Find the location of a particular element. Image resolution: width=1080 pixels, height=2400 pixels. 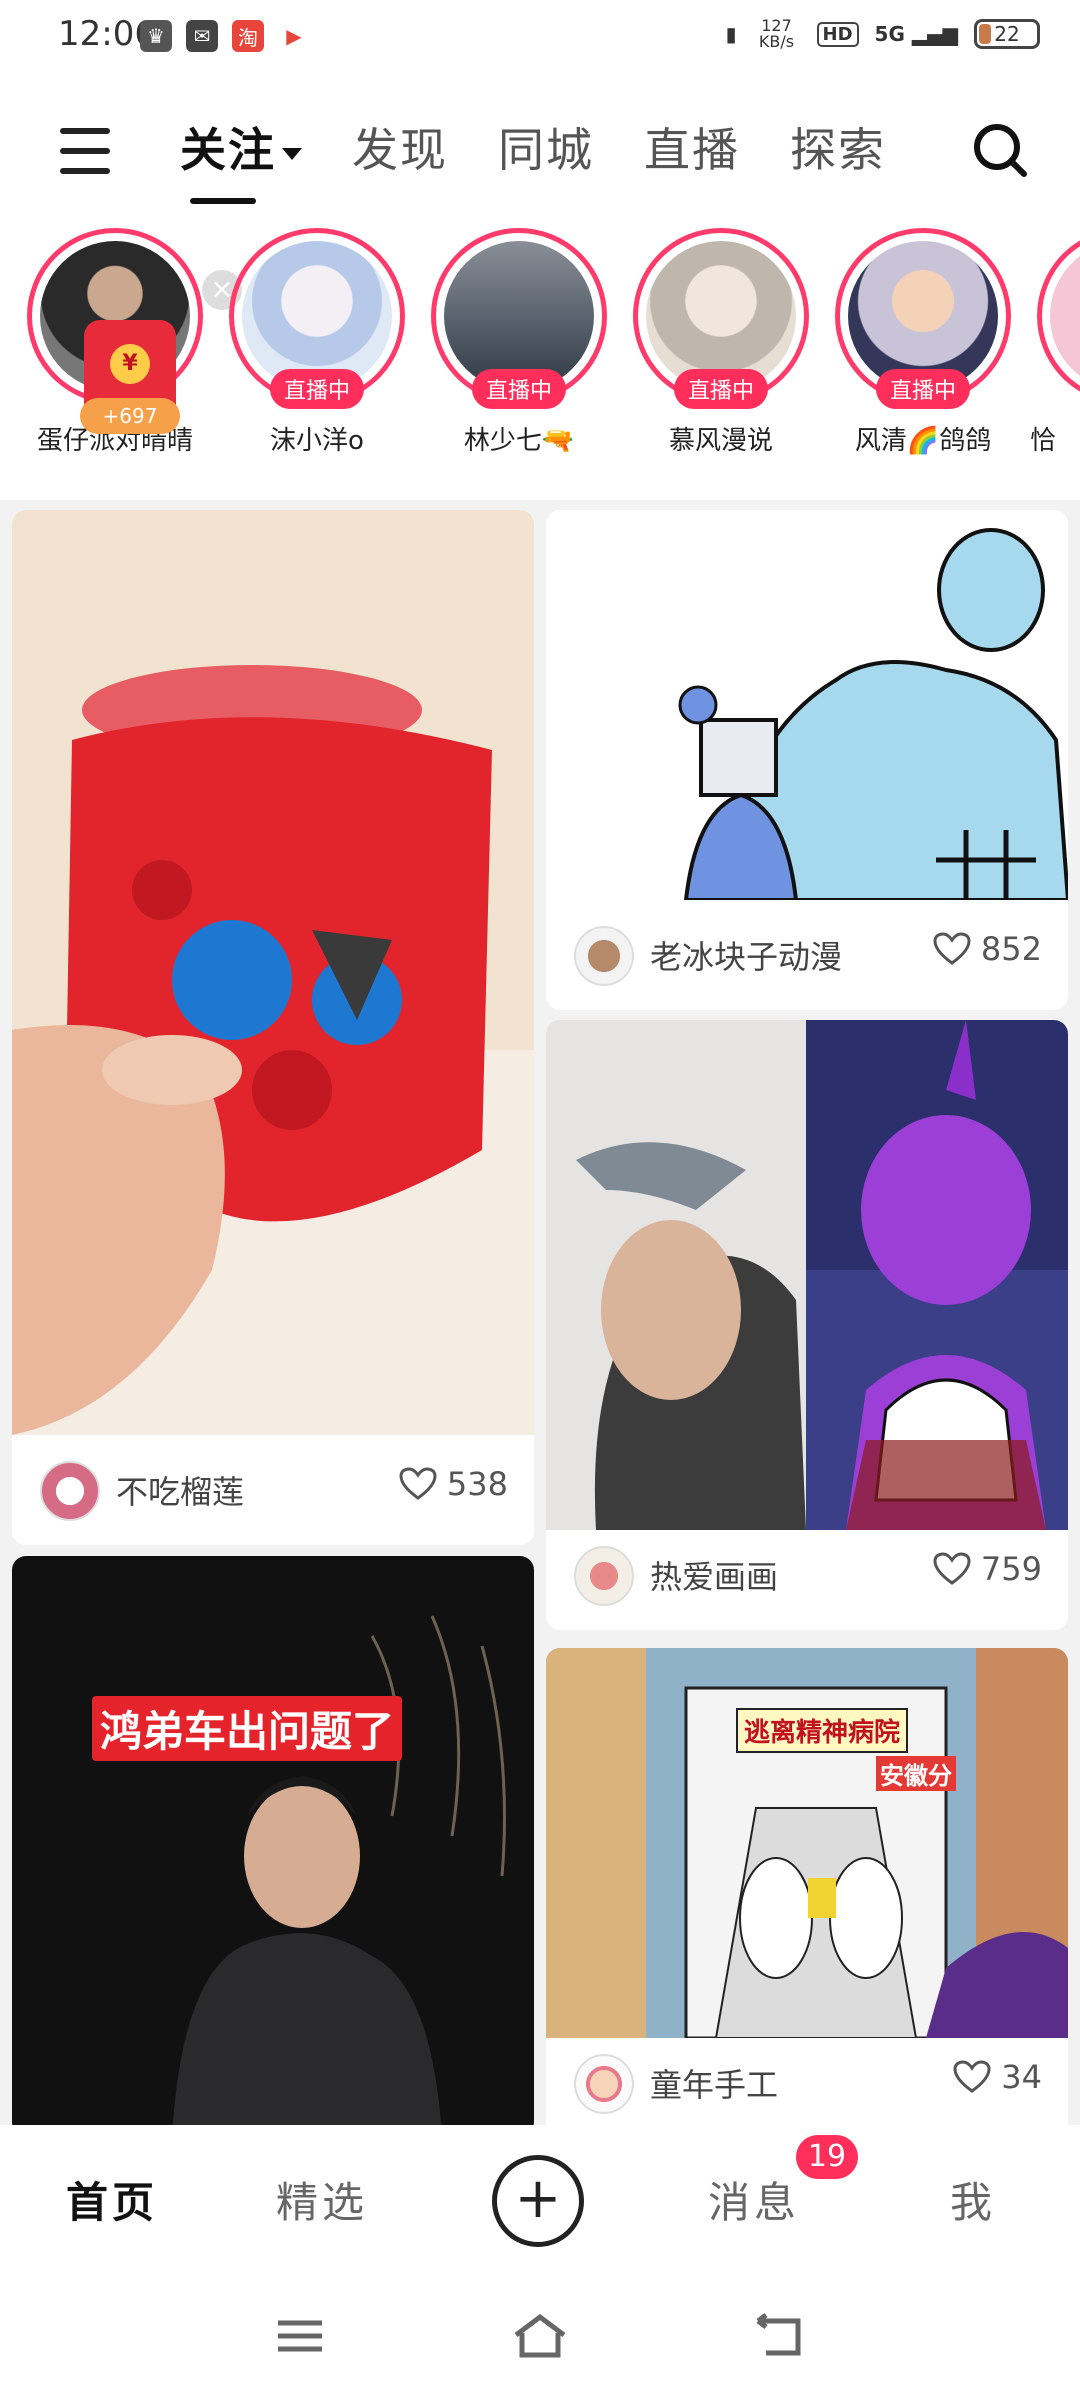

menu-icon is located at coordinates (85, 151).